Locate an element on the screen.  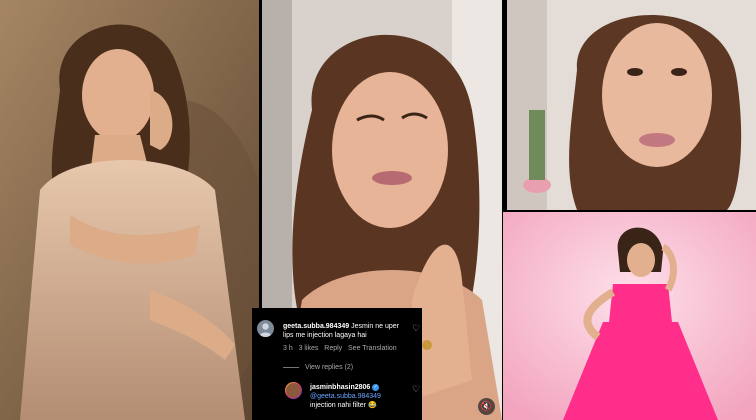
reply-username: jasminbhasin2806 is located at coordinates (340, 387).